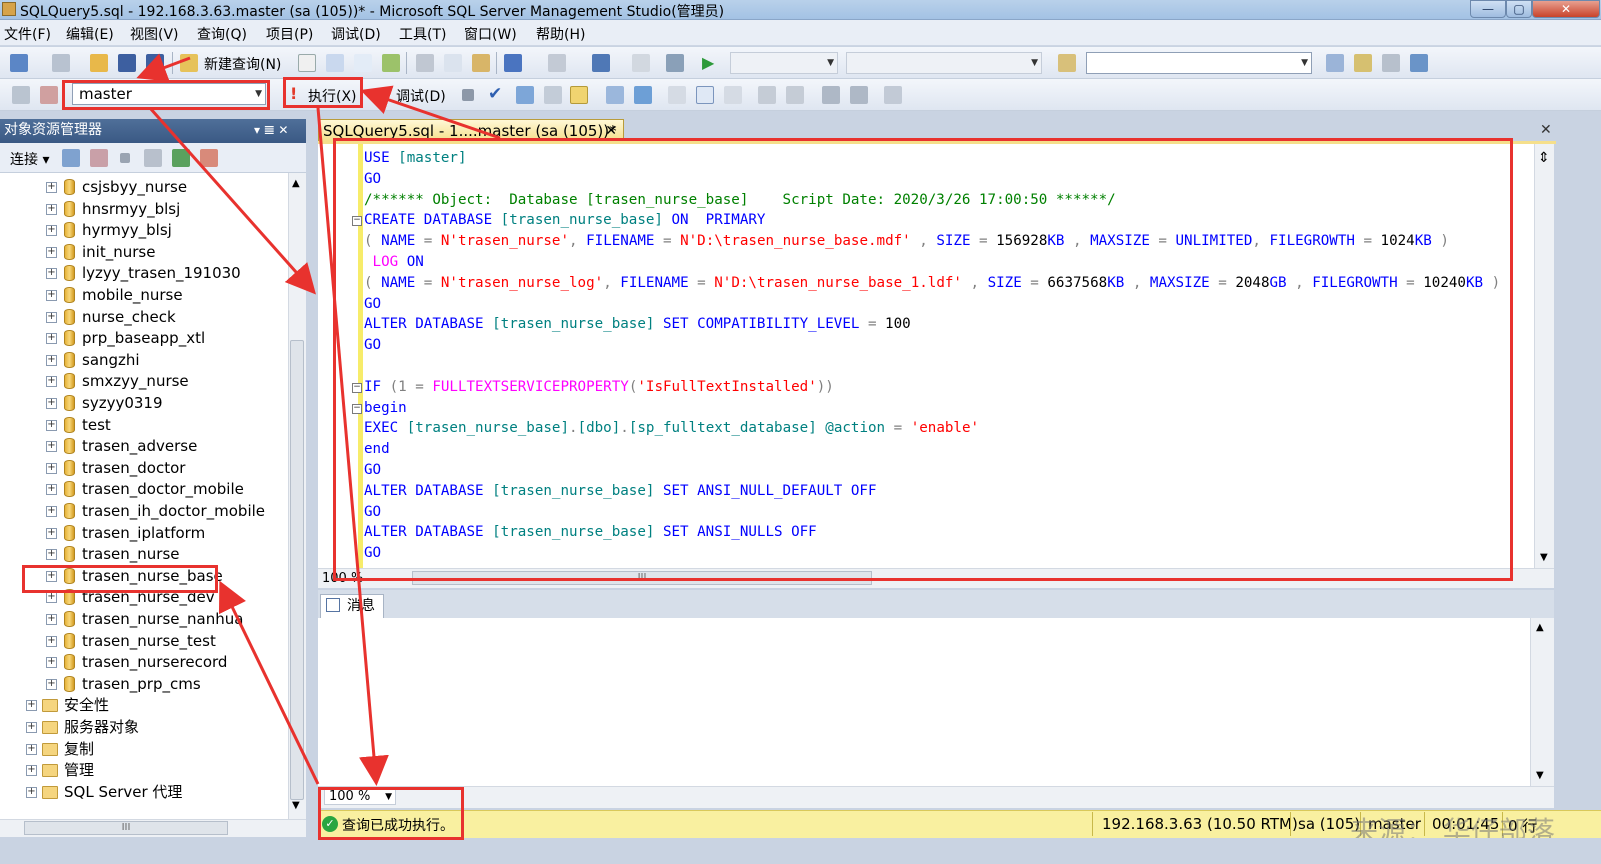 Image resolution: width=1601 pixels, height=864 pixels. I want to click on arrow-to-new-query, so click(163, 67).